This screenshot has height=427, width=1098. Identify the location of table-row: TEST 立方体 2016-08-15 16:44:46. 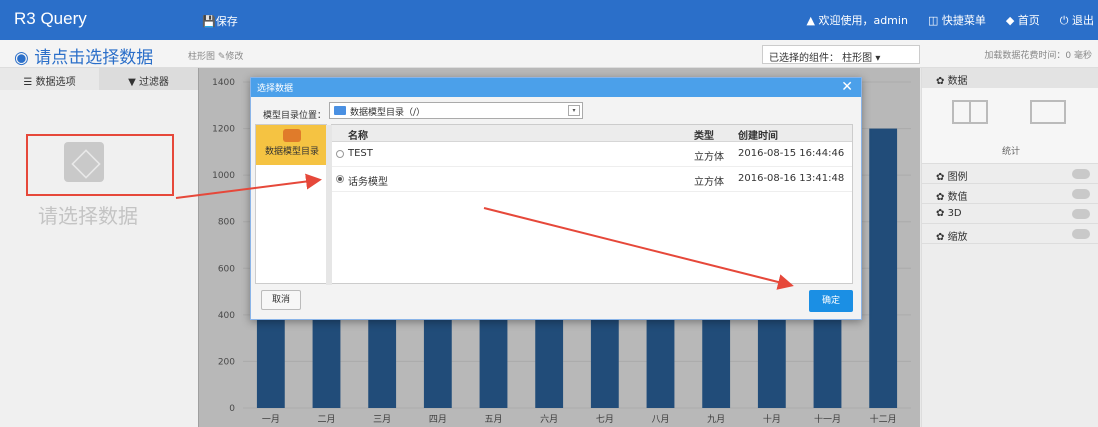
(592, 154).